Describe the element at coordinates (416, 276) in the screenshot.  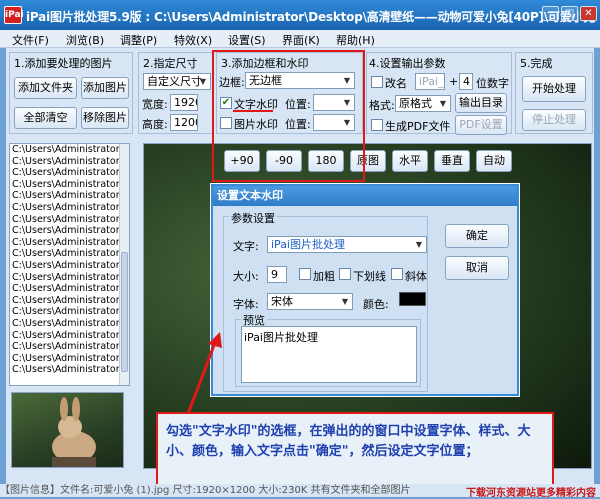
I see `italic-label: 斜体` at that location.